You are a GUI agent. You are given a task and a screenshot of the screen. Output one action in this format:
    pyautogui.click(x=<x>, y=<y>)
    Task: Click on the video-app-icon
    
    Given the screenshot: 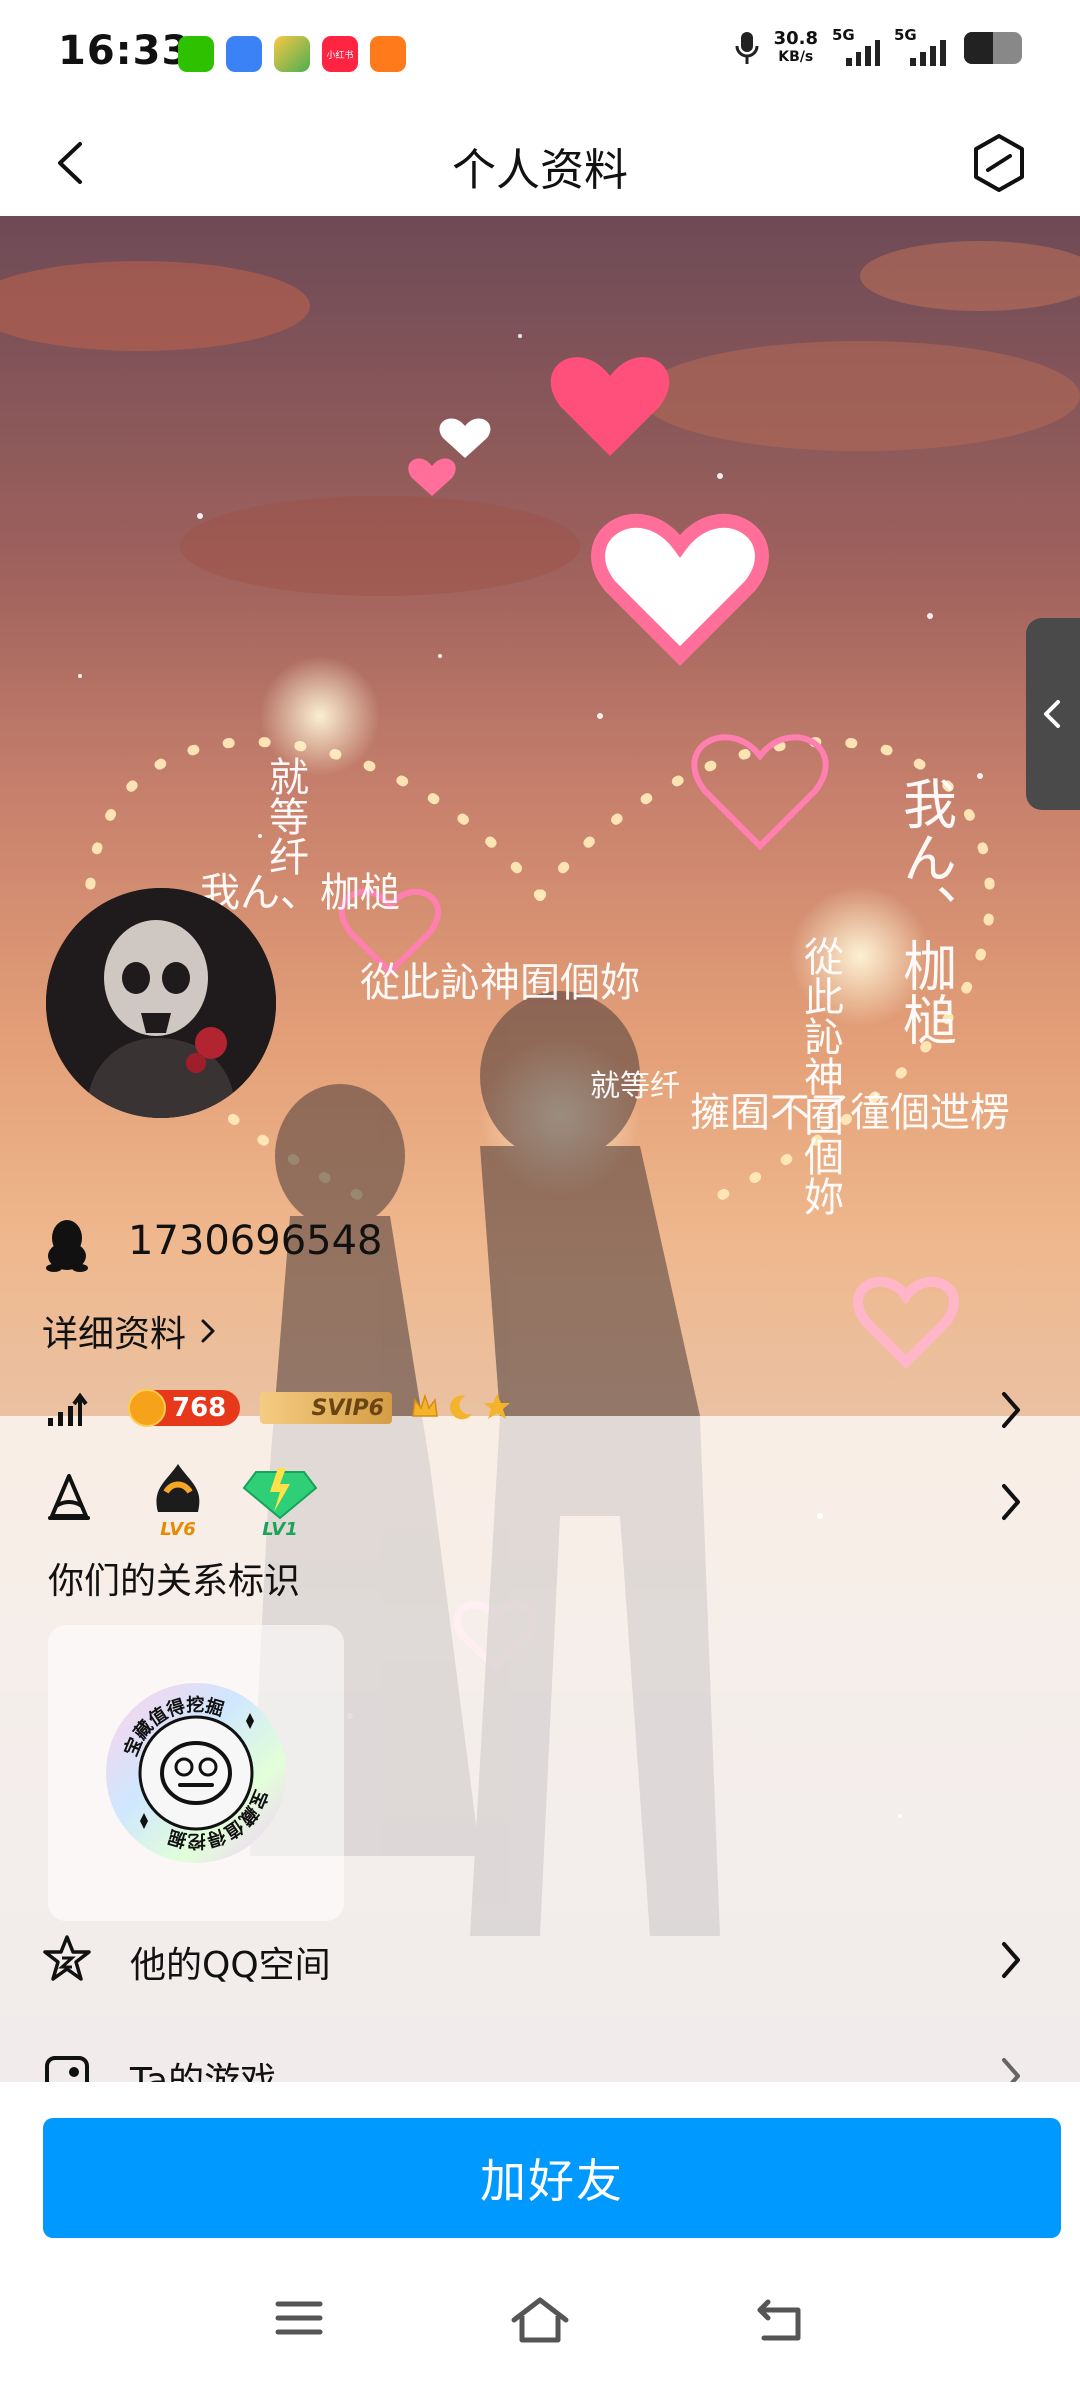 What is the action you would take?
    pyautogui.click(x=292, y=54)
    